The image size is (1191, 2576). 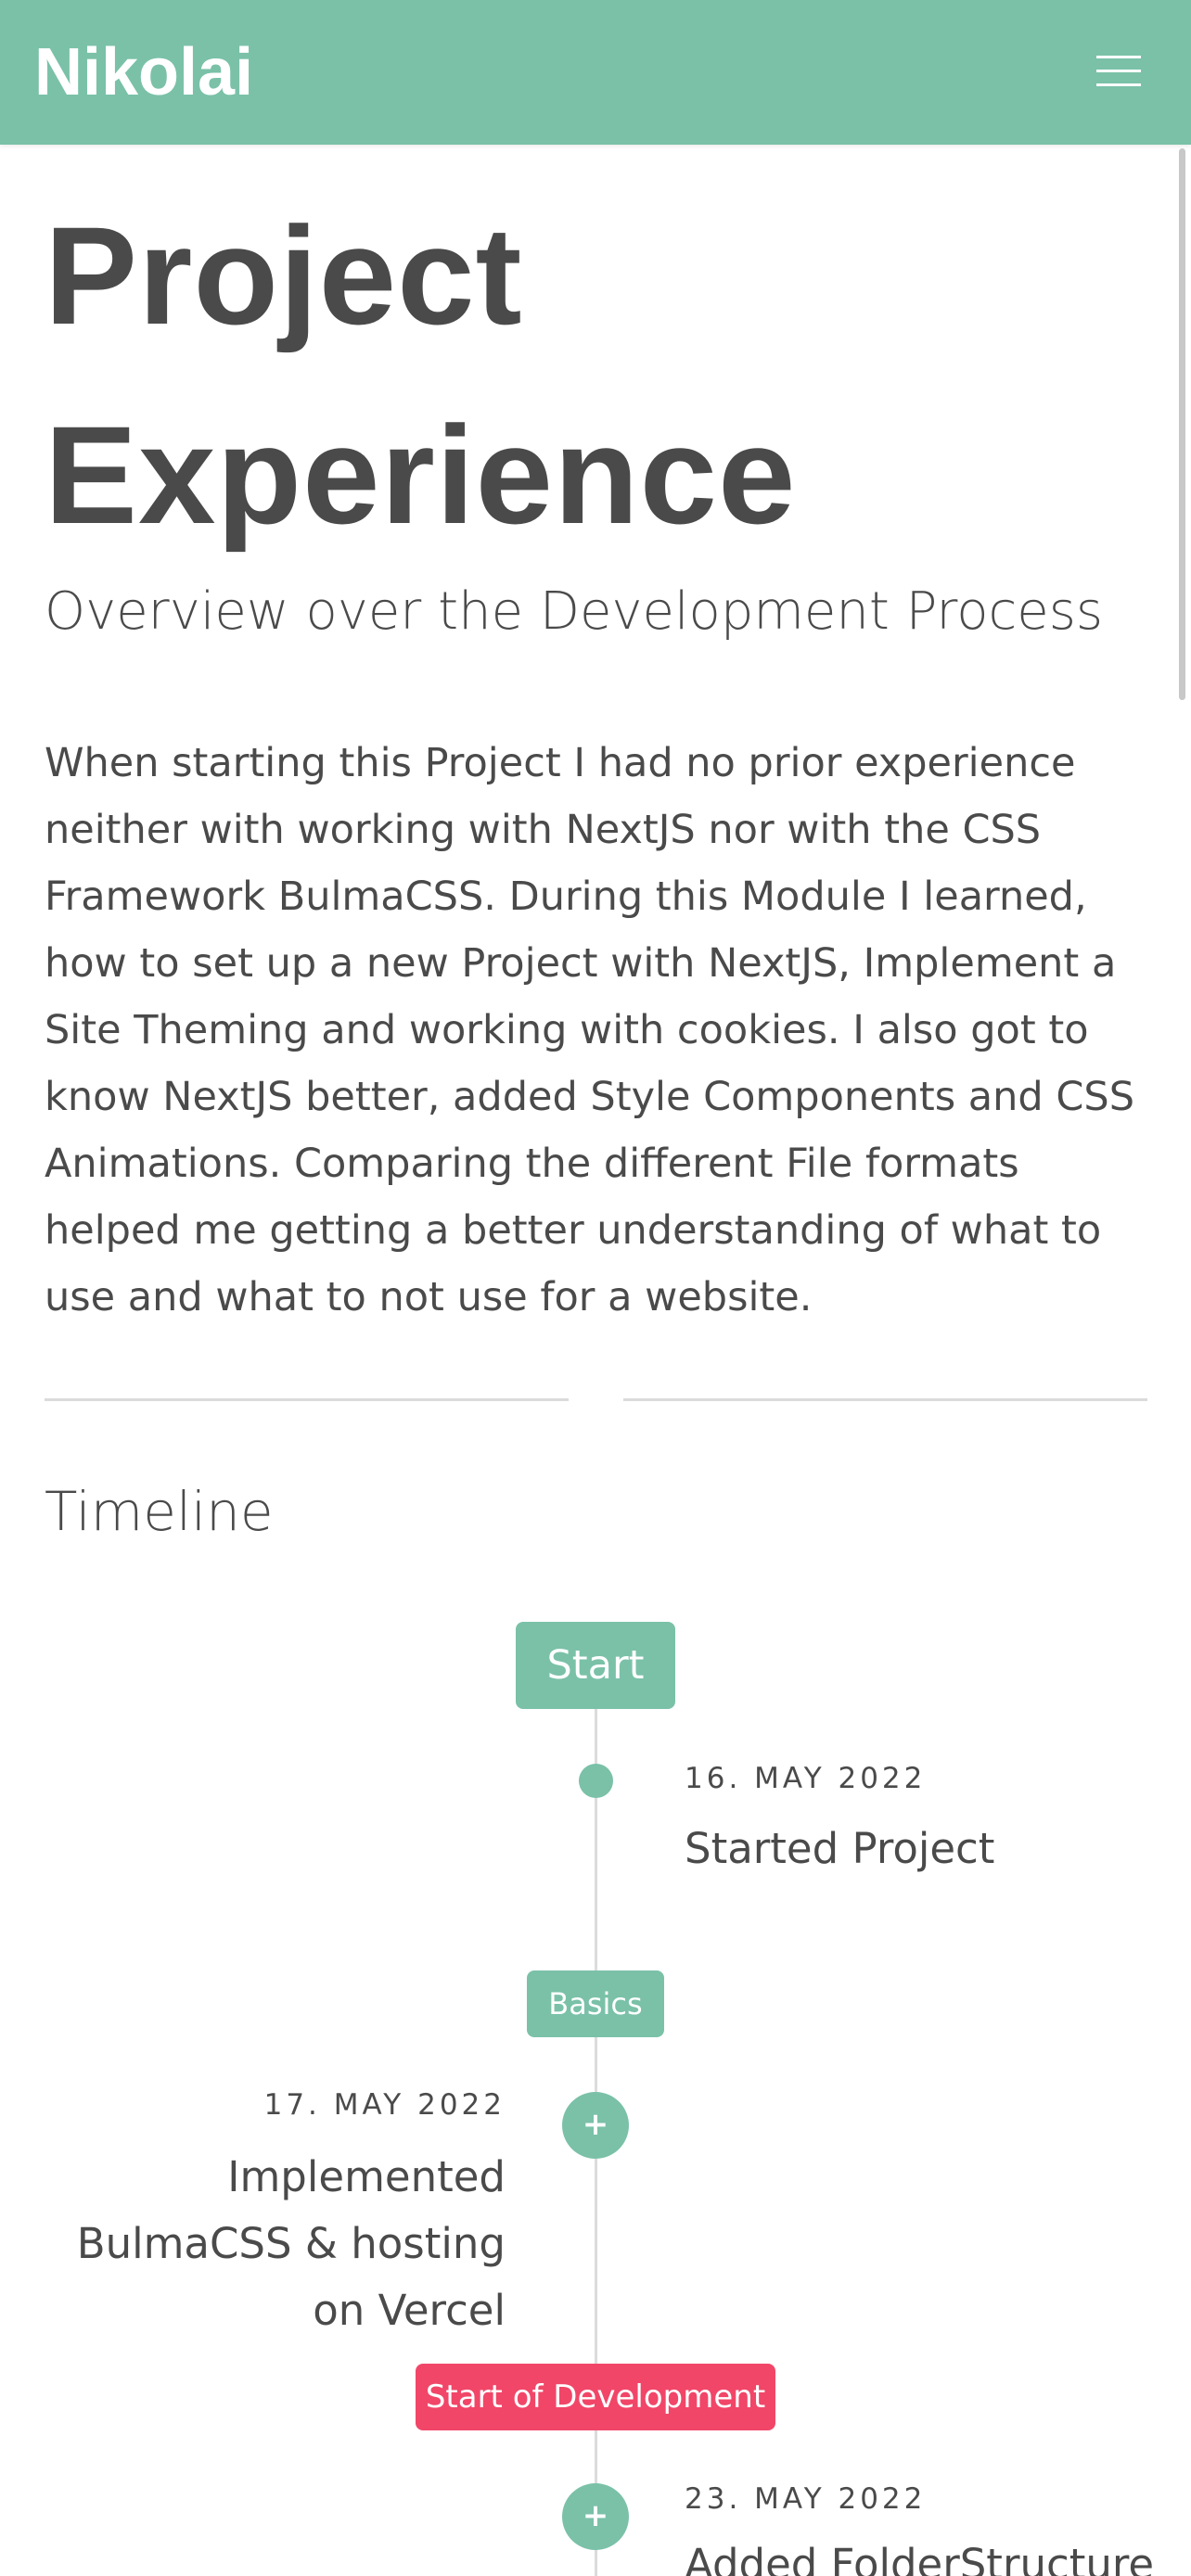 I want to click on page-title: Project Experience, so click(x=421, y=375).